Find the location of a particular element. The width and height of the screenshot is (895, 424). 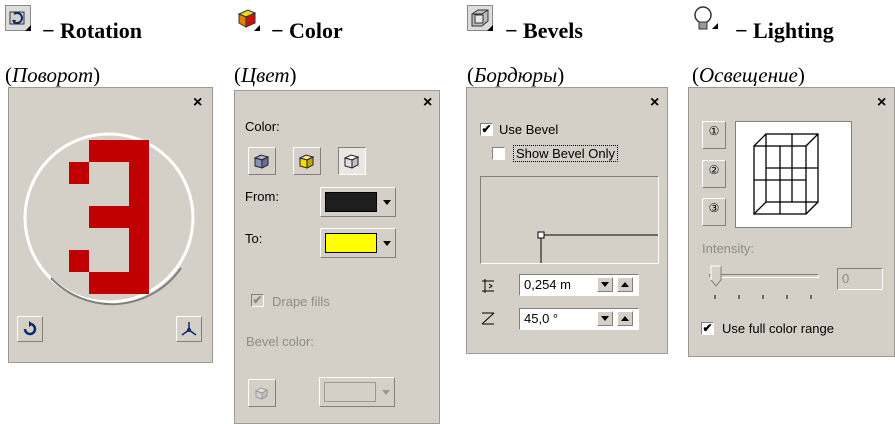

rotate-reset-icon is located at coordinates (30, 328).